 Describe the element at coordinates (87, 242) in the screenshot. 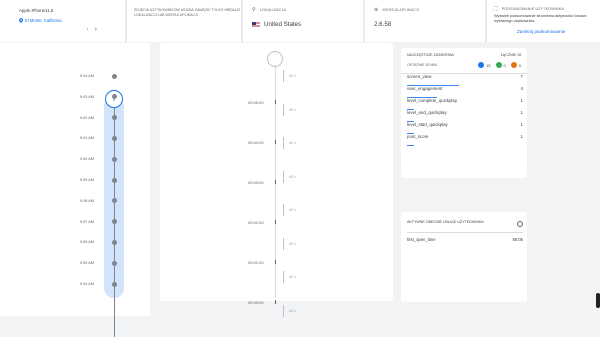

I see `timeline-time-label: 9:36 AM` at that location.